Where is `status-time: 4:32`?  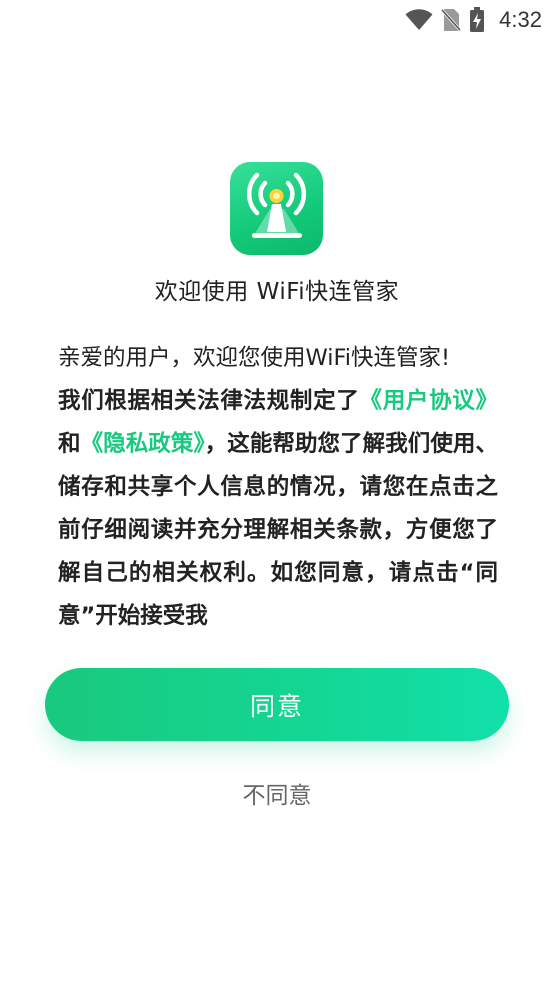
status-time: 4:32 is located at coordinates (520, 19).